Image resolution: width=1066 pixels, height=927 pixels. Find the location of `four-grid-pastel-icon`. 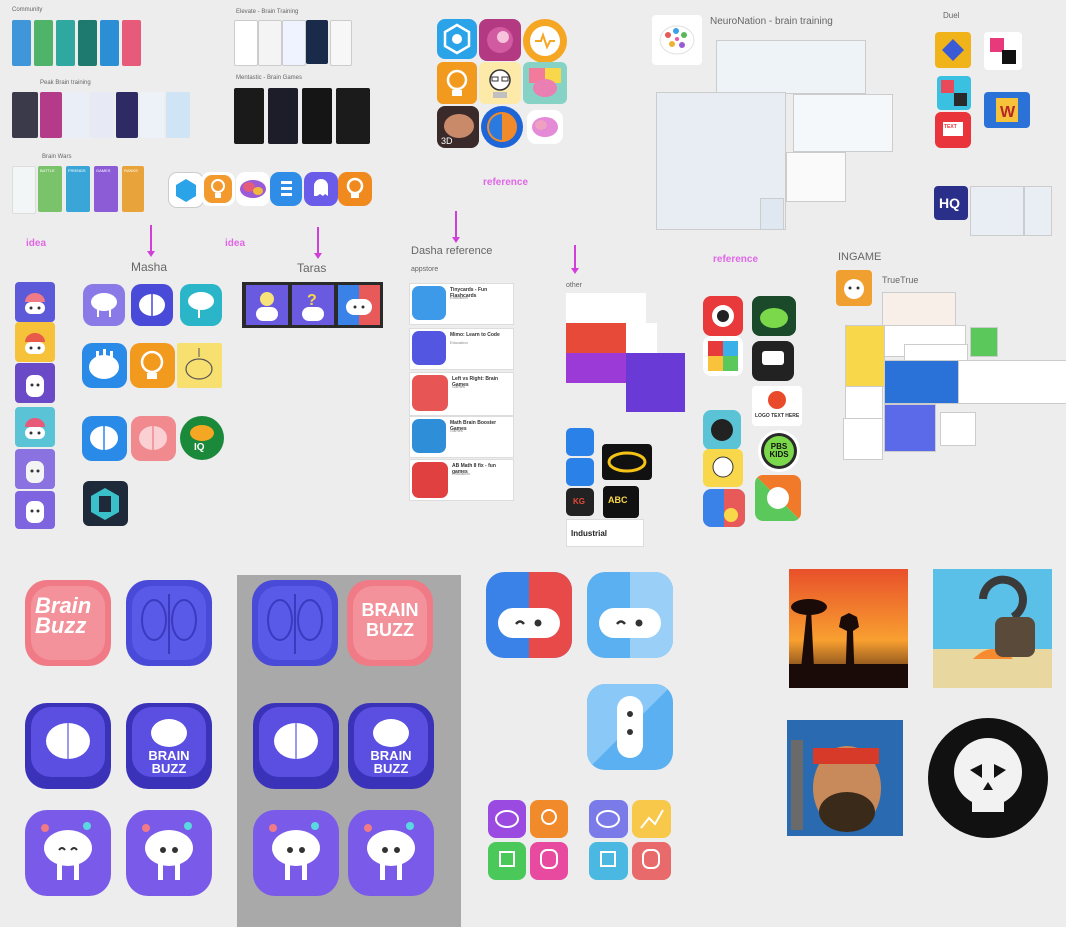

four-grid-pastel-icon is located at coordinates (630, 840).